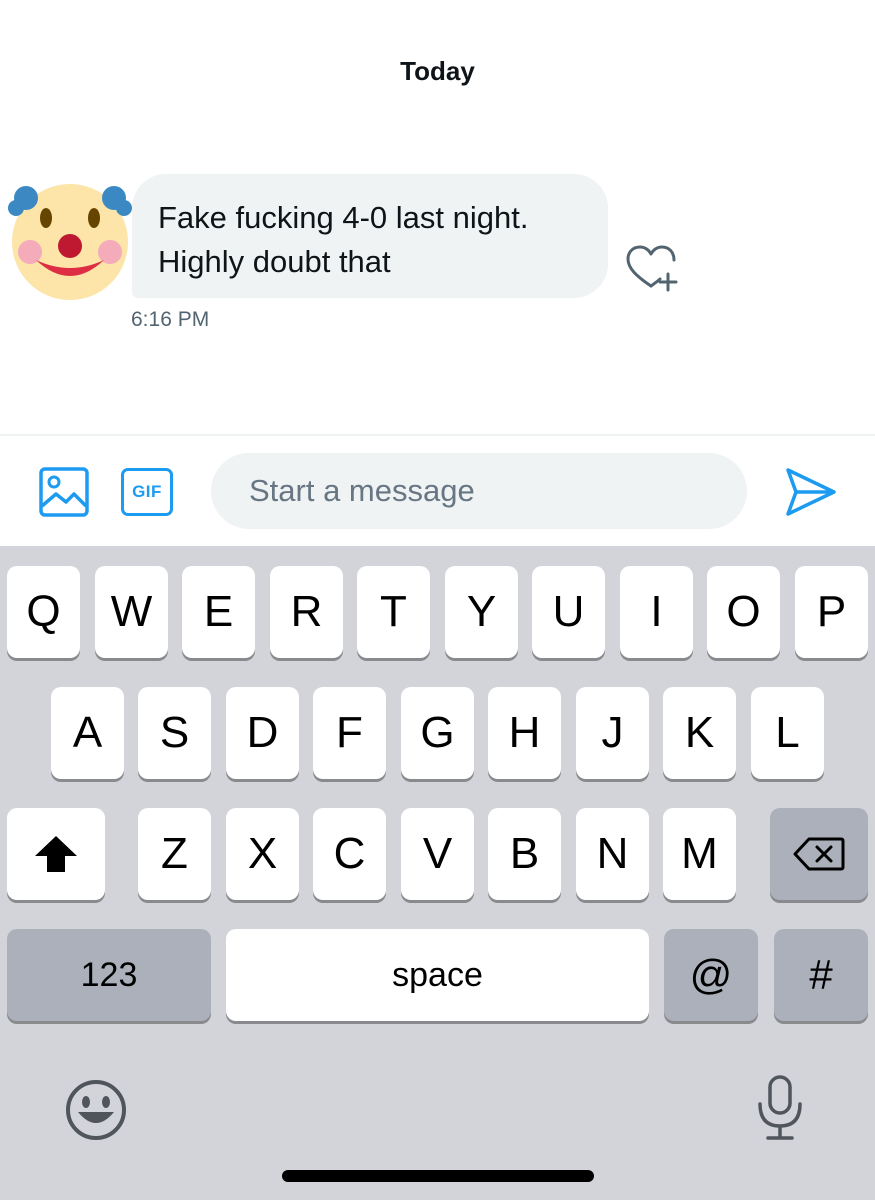  I want to click on gif-button: GIF, so click(147, 492).